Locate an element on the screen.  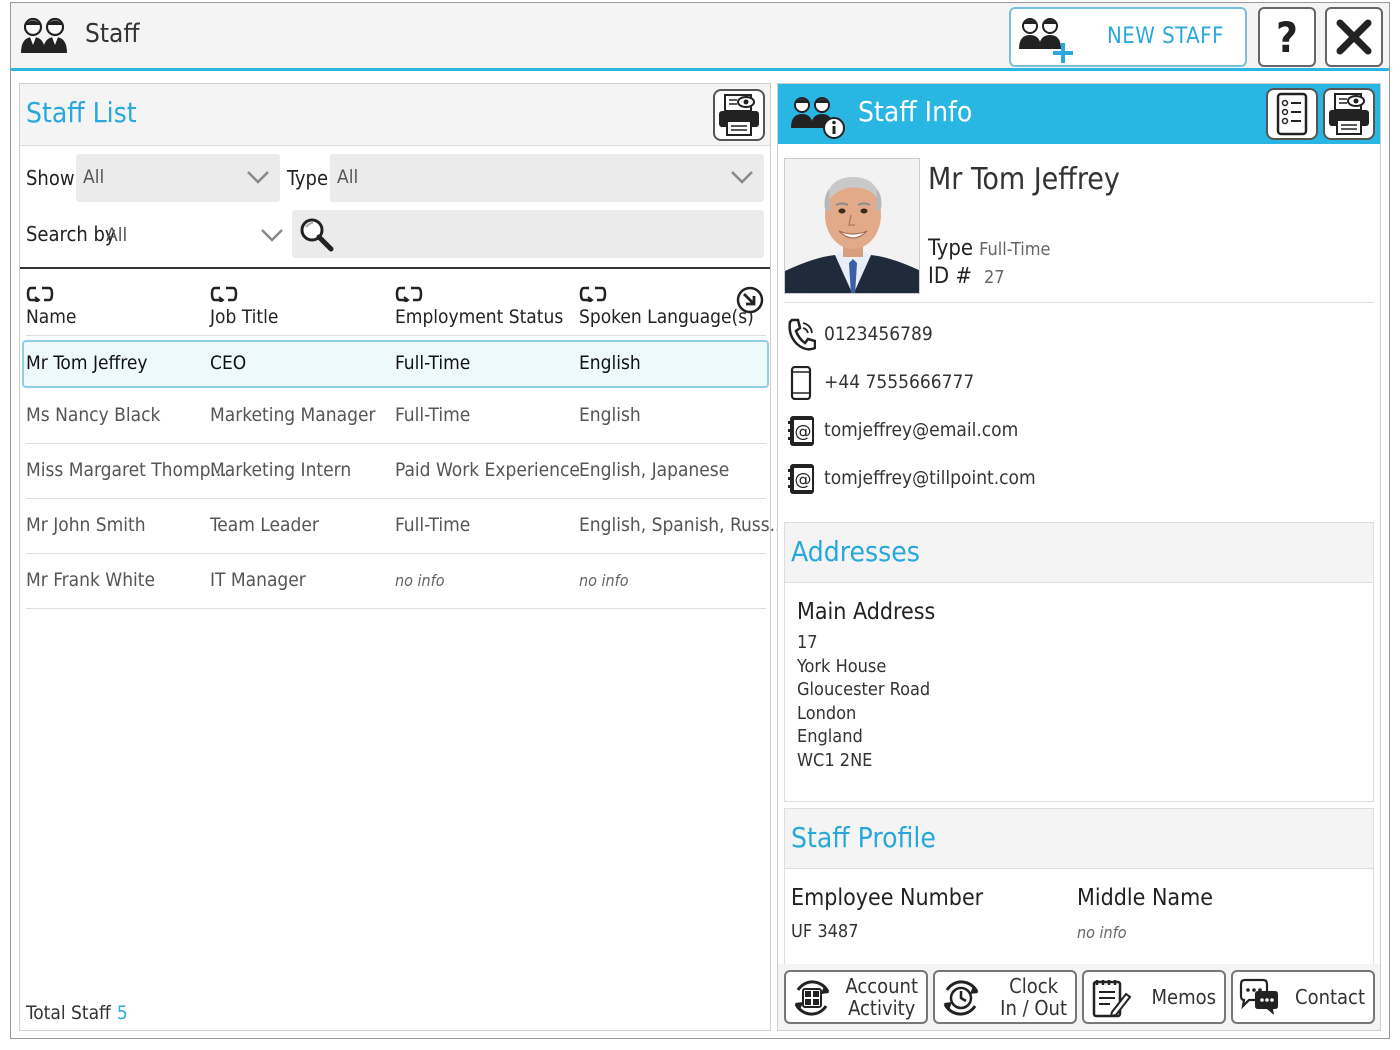
chat-bubbles-icon is located at coordinates (1258, 996).